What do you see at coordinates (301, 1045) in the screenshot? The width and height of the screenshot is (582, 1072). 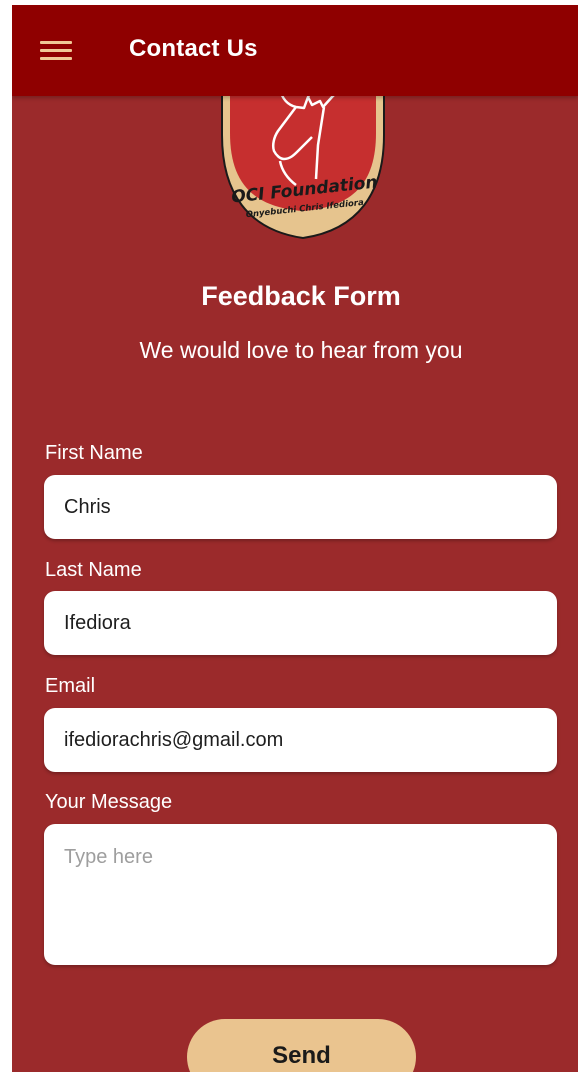 I see `send-button: Send` at bounding box center [301, 1045].